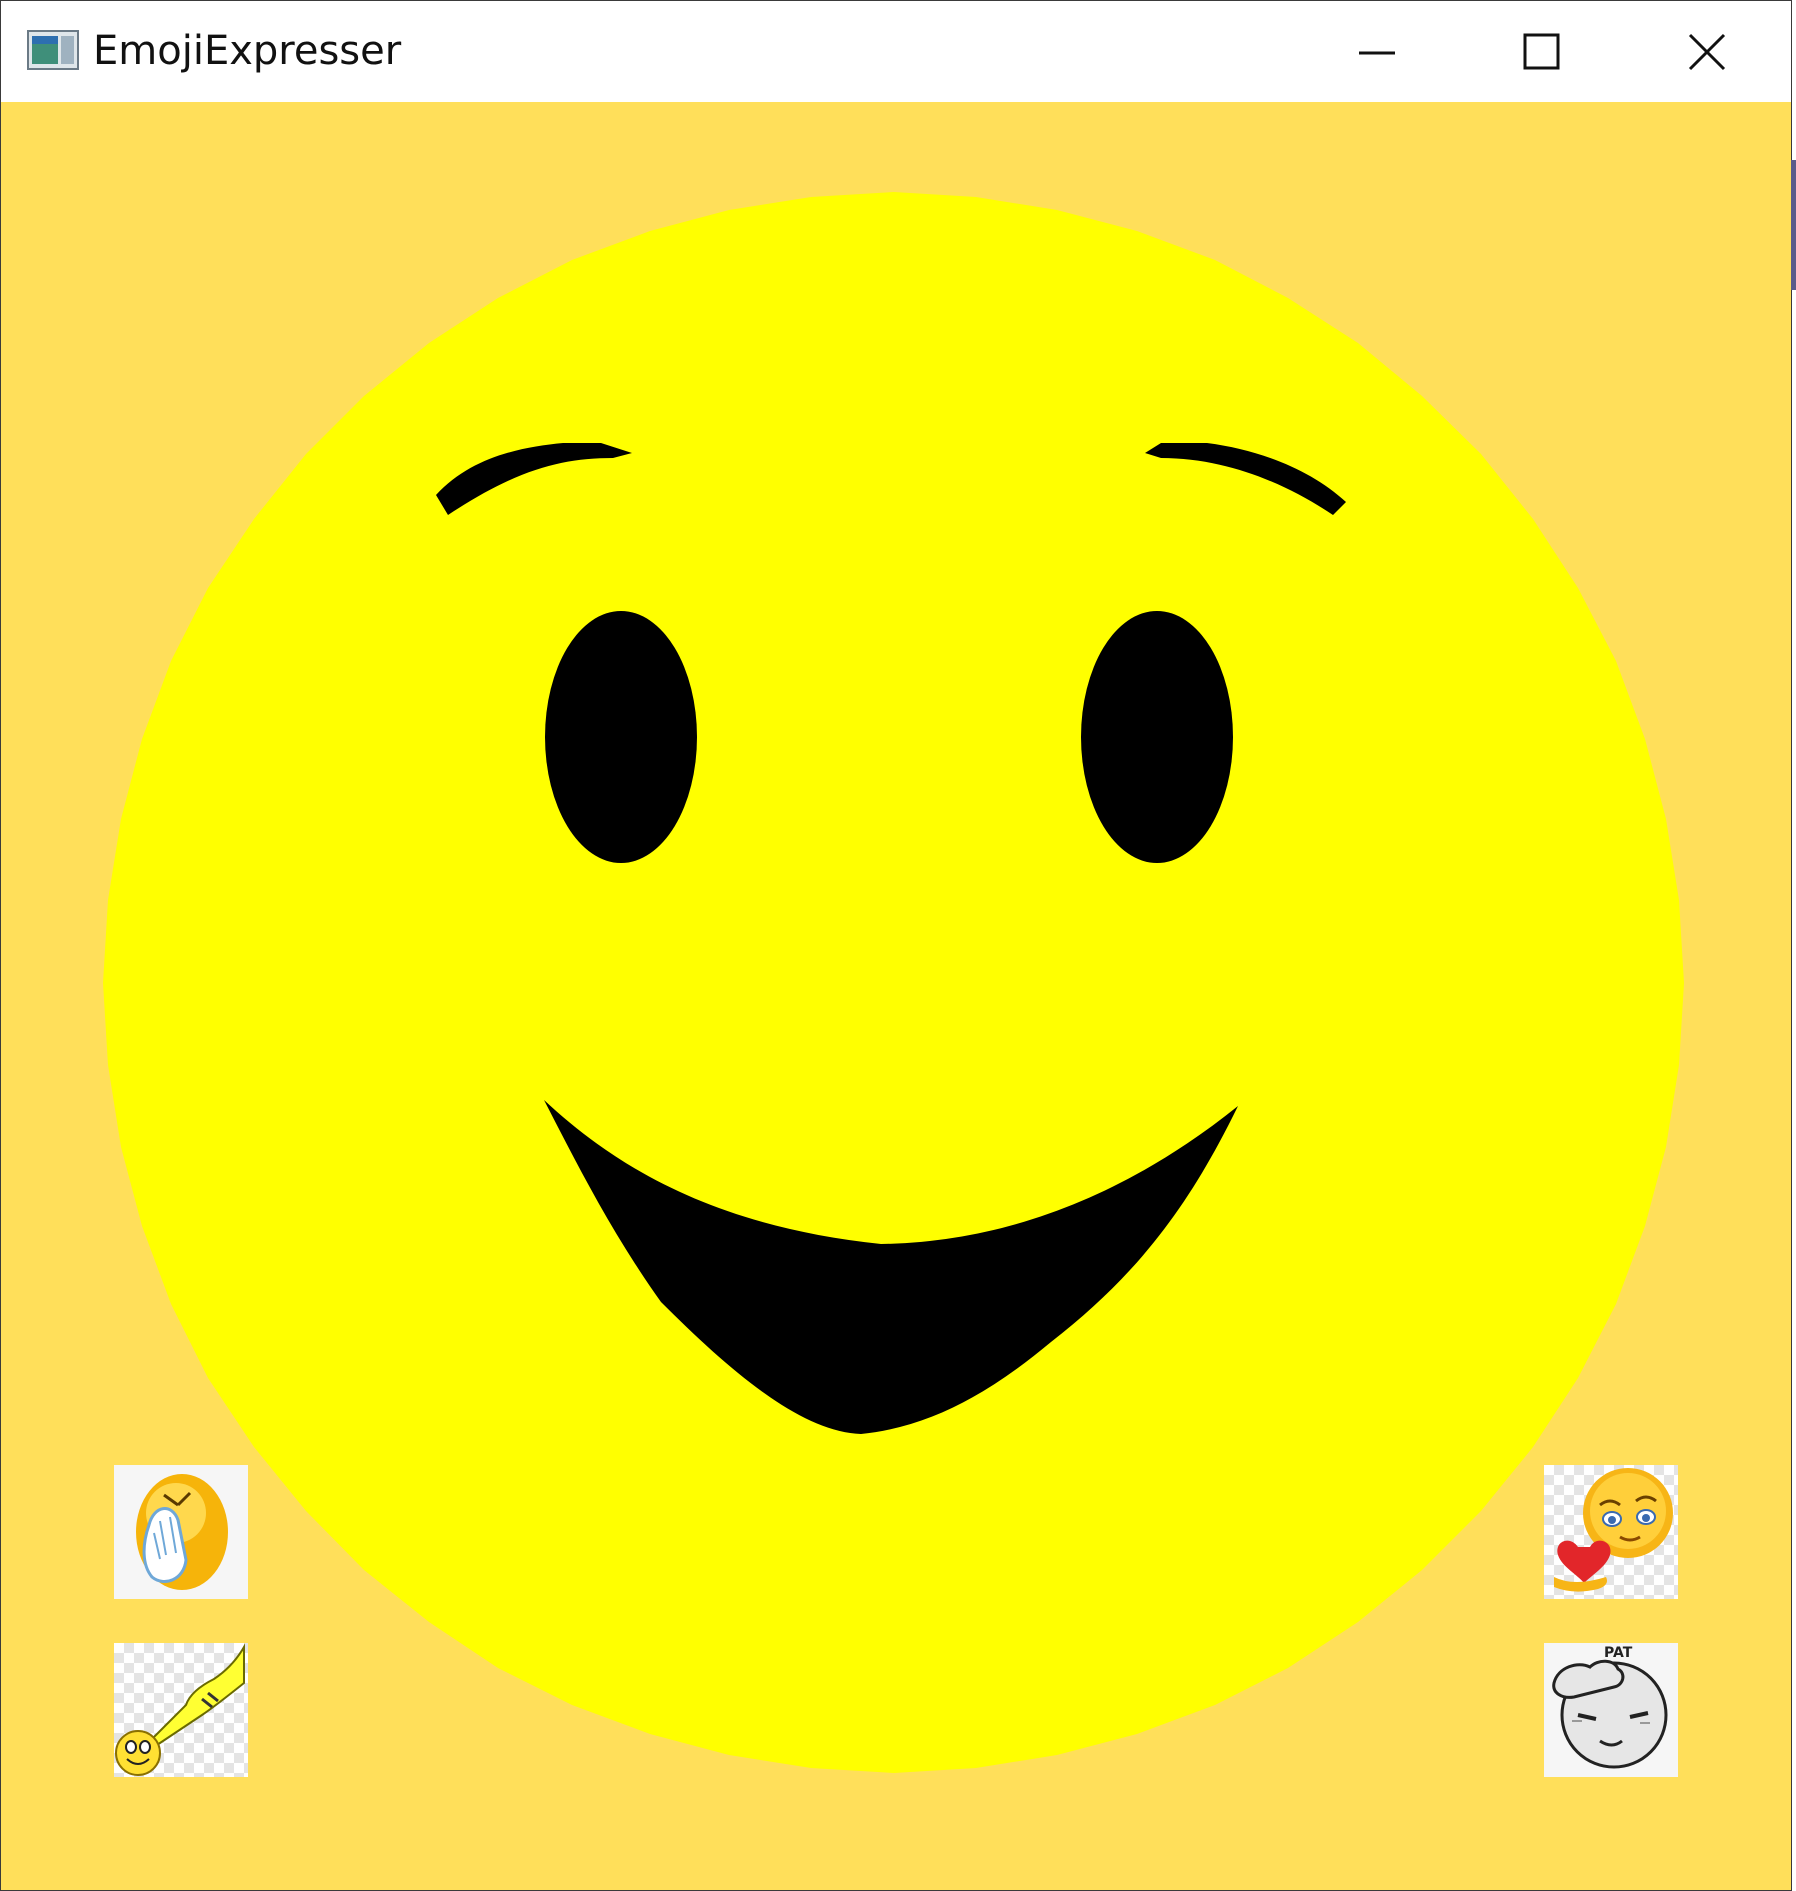 This screenshot has height=1891, width=1796. What do you see at coordinates (247, 51) in the screenshot?
I see `window-title: EmojiExpresser` at bounding box center [247, 51].